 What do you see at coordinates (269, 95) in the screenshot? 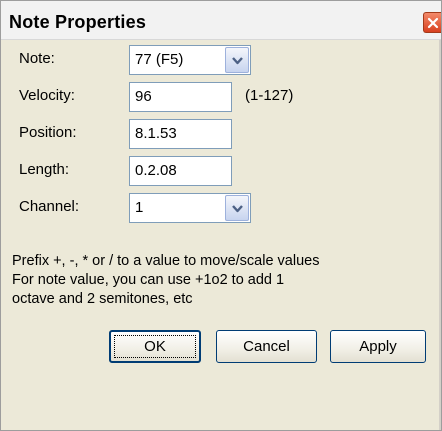
I see `velocity-range-hint: (1-127)` at bounding box center [269, 95].